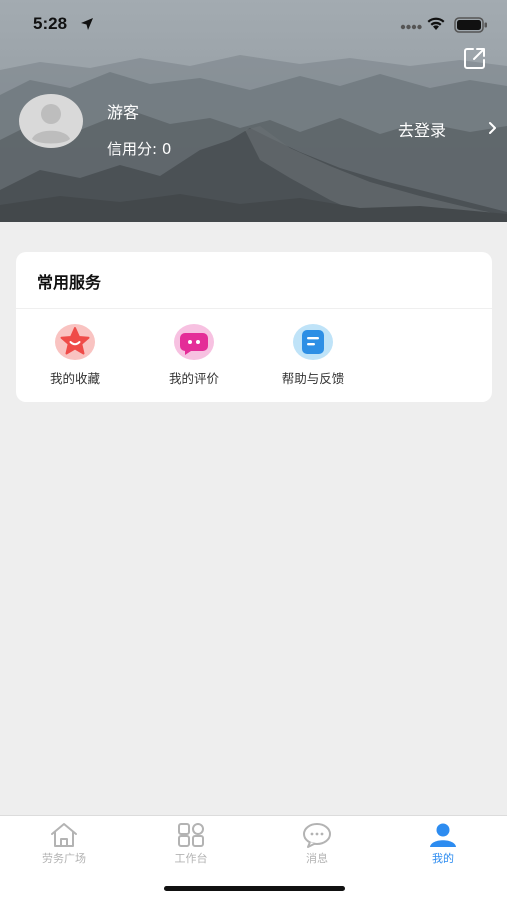  What do you see at coordinates (51, 121) in the screenshot?
I see `avatar` at bounding box center [51, 121].